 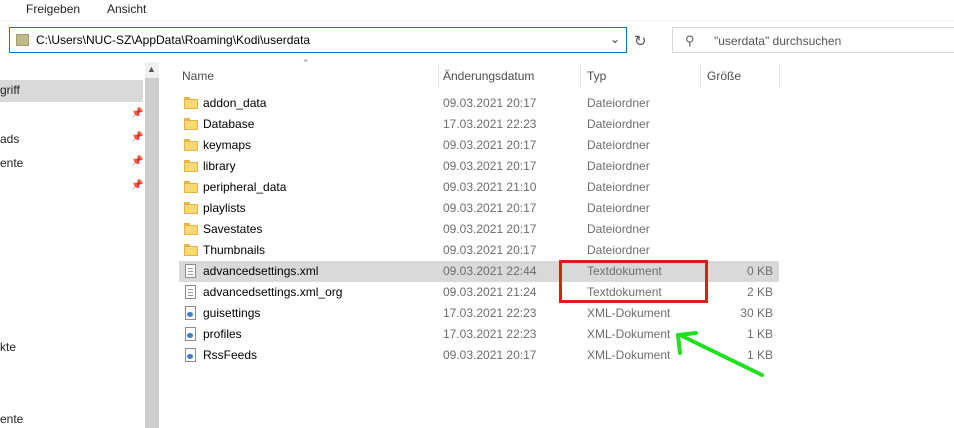 What do you see at coordinates (261, 271) in the screenshot?
I see `file-name: advancedsettings.xml` at bounding box center [261, 271].